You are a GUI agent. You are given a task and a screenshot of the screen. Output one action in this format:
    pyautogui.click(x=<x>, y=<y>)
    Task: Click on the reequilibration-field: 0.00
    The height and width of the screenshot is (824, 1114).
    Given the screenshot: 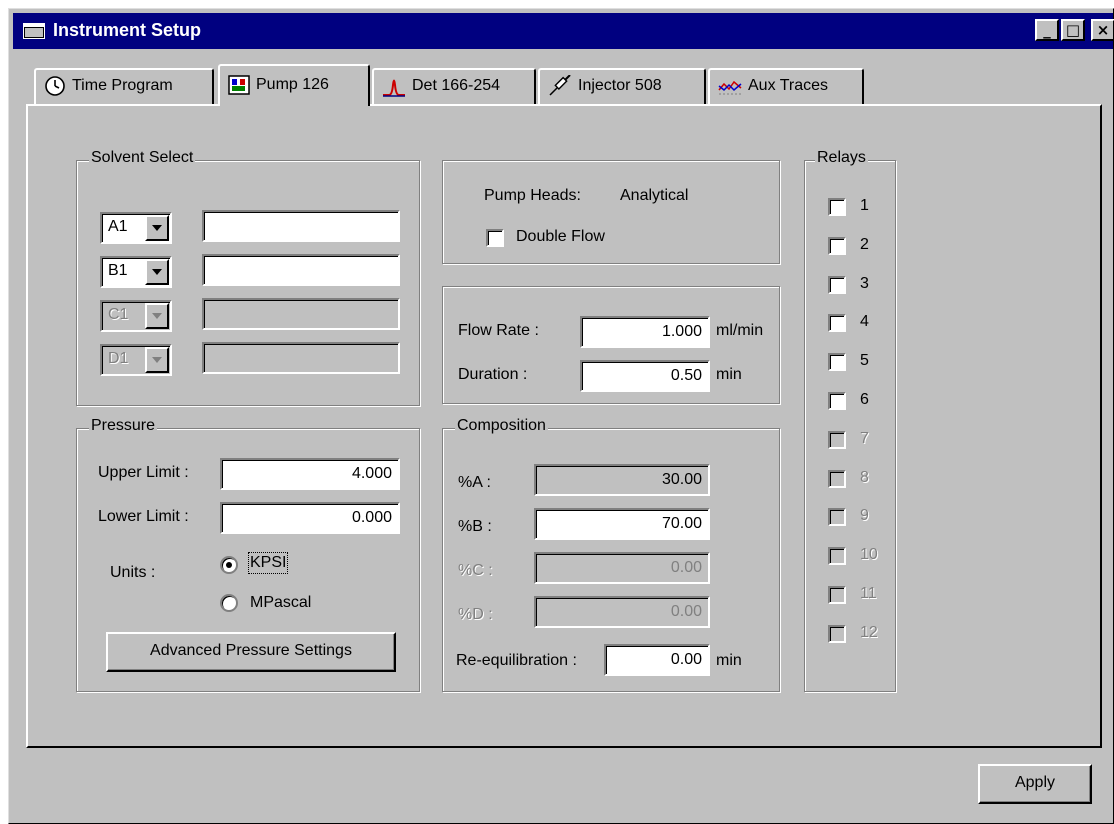 What is the action you would take?
    pyautogui.click(x=657, y=660)
    